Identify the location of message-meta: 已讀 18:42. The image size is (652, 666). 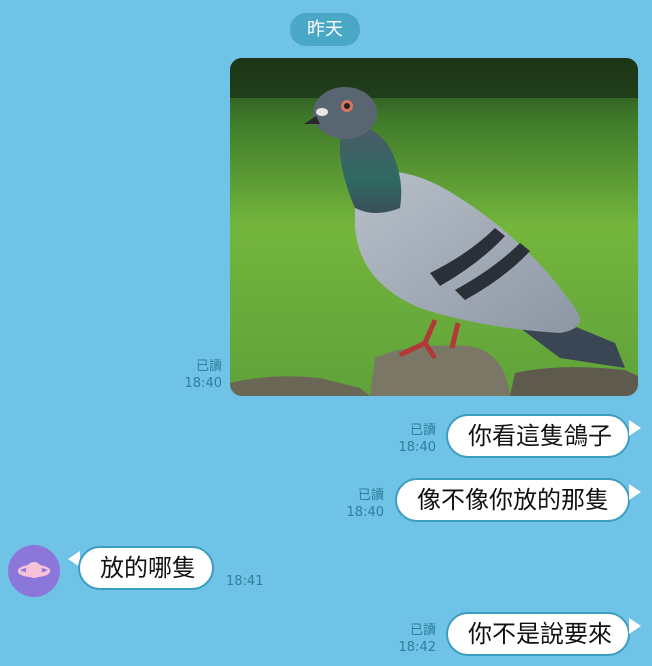
(416, 639).